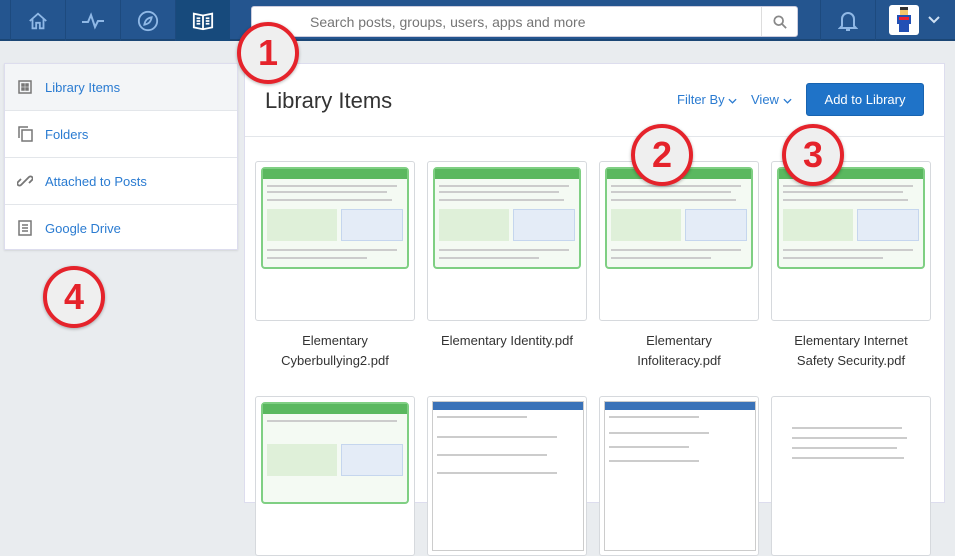  What do you see at coordinates (83, 228) in the screenshot?
I see `sidebar-item-label: Google Drive` at bounding box center [83, 228].